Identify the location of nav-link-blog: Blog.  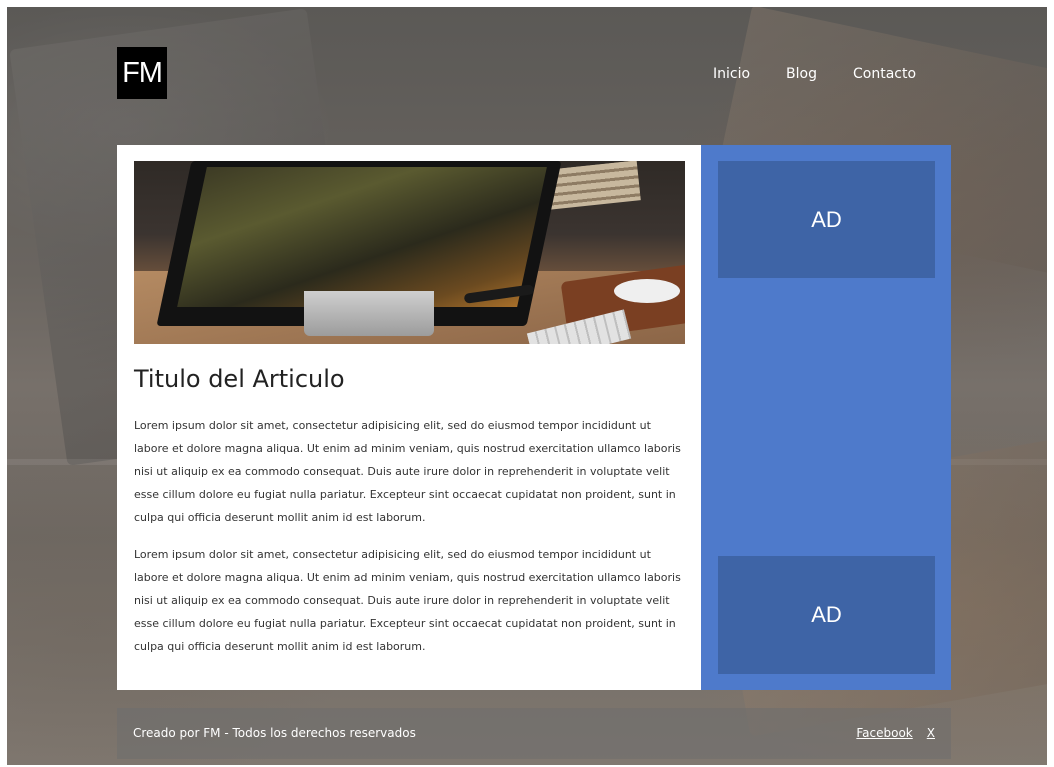
(801, 74).